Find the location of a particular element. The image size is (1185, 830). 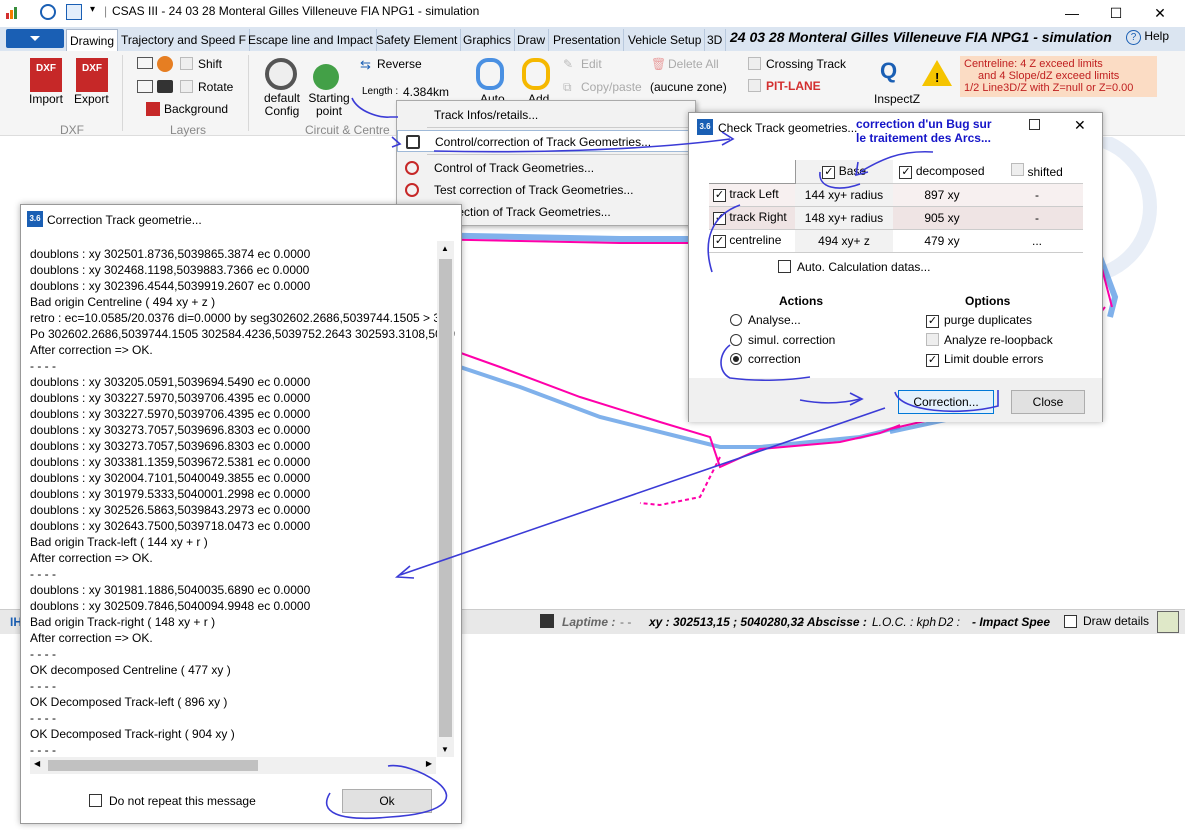

quick-access-dropdown-icon: ▾ is located at coordinates (92, 9).